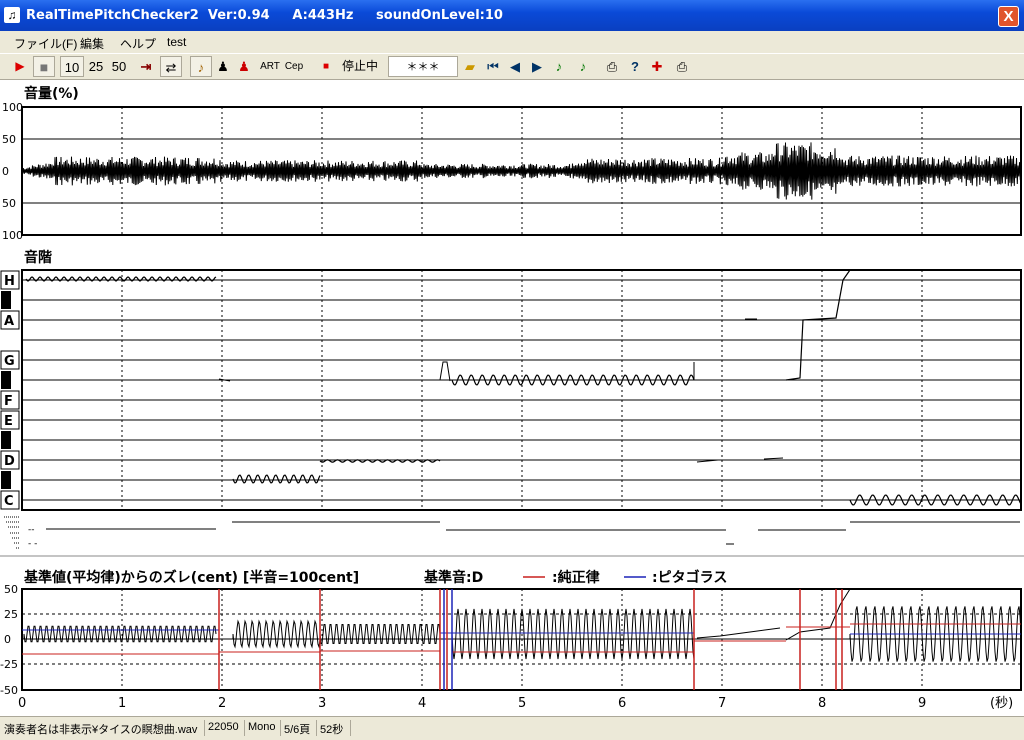 This screenshot has width=1024, height=740. Describe the element at coordinates (11, 614) in the screenshot. I see `cent-y-tick: 25` at that location.